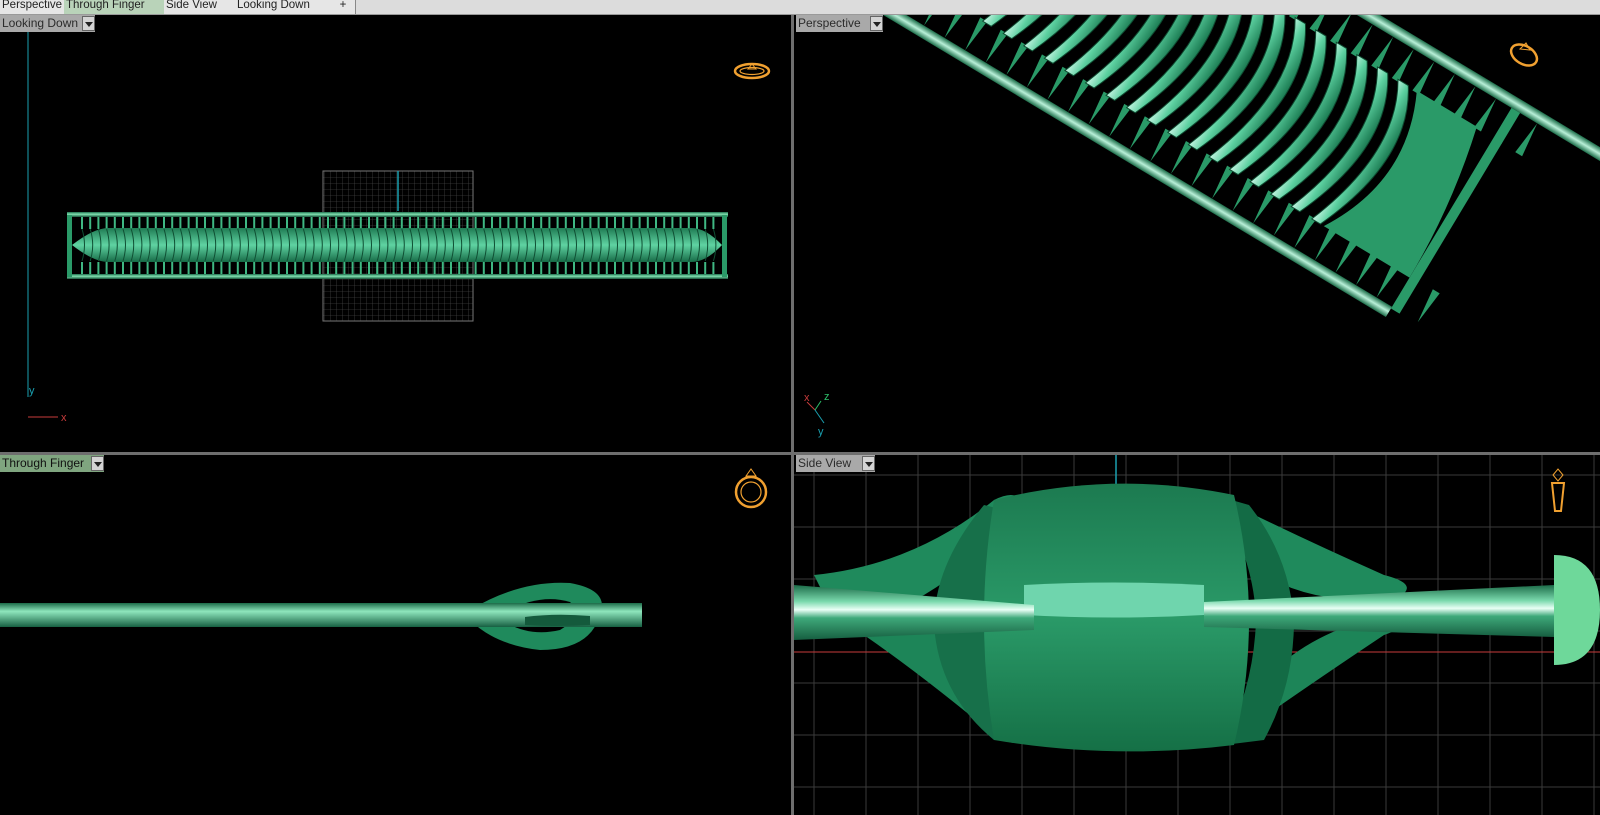  Describe the element at coordinates (43, 463) in the screenshot. I see `viewport-title-text: Through Finger` at that location.